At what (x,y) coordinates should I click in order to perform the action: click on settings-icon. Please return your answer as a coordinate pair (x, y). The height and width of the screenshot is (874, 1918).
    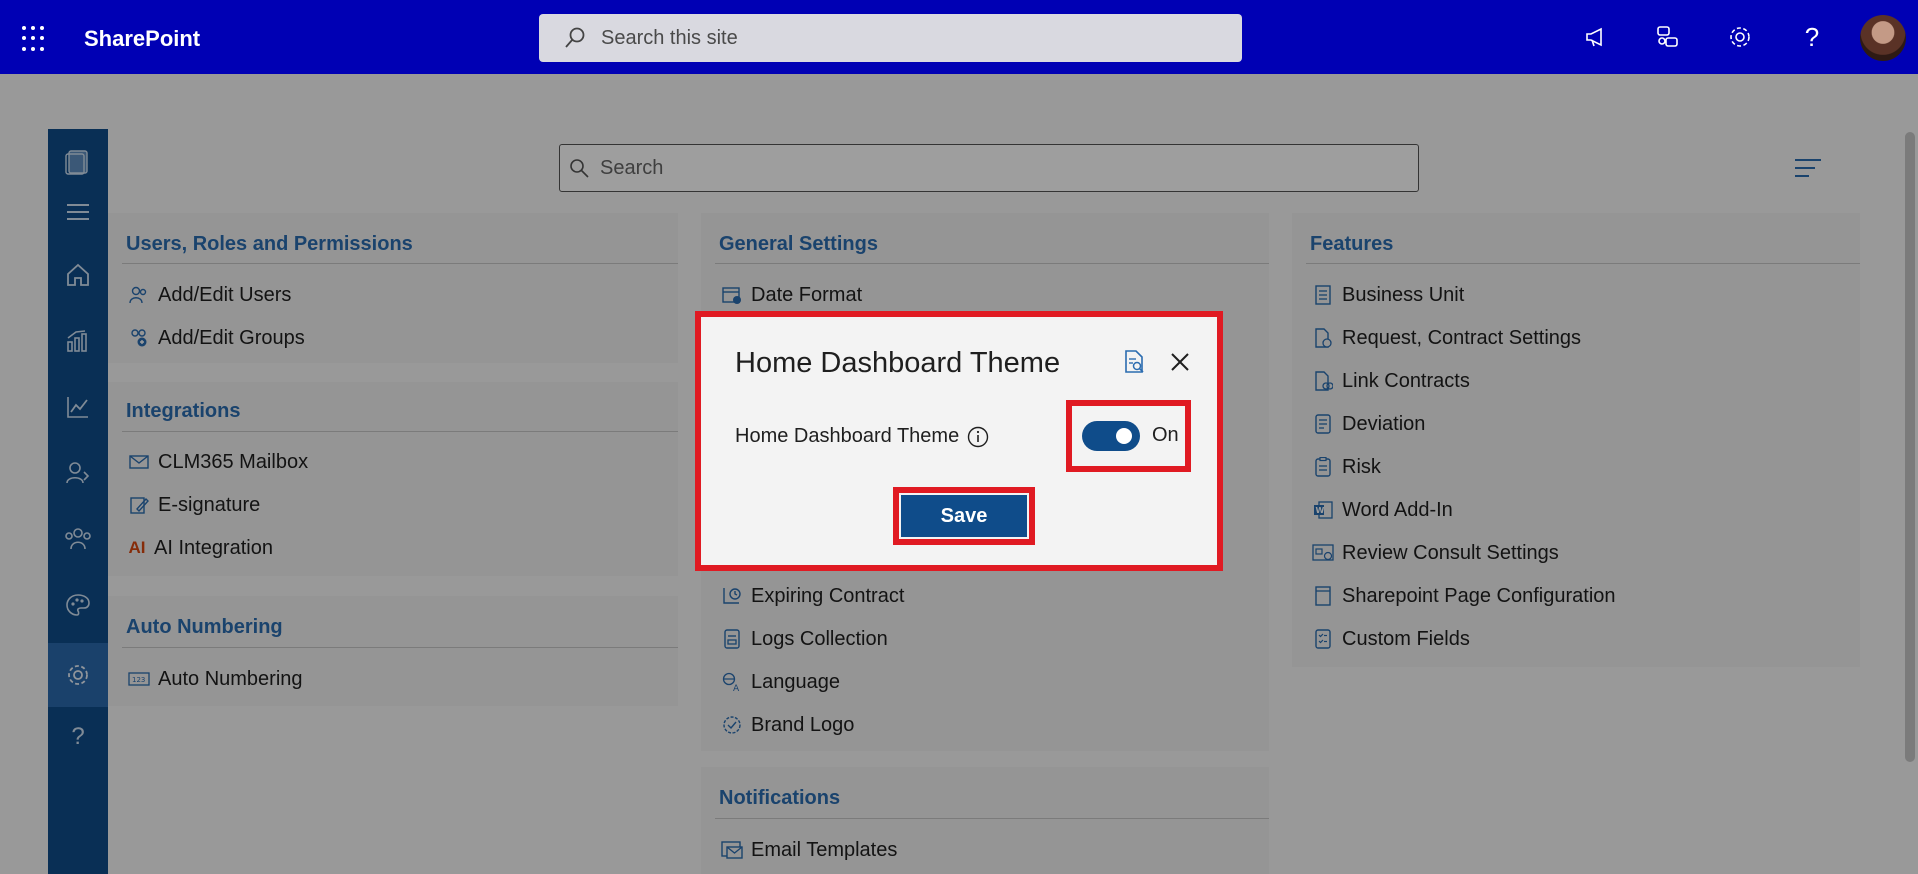
    Looking at the image, I should click on (1740, 37).